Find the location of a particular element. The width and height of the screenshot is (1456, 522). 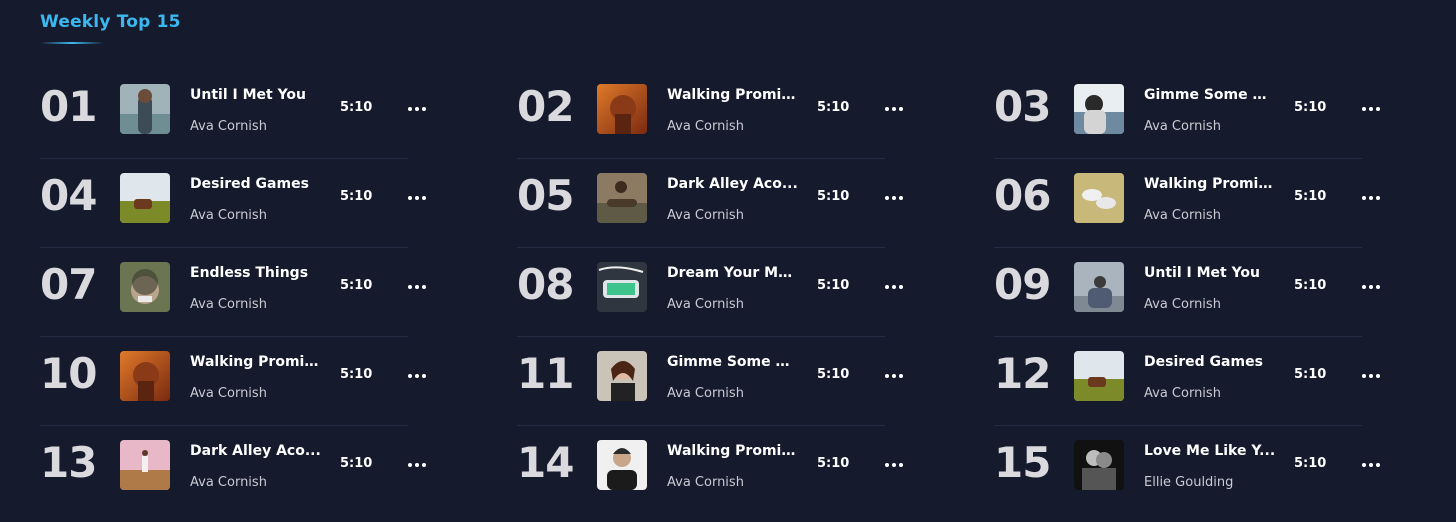

track-rank: 07 is located at coordinates (68, 284).